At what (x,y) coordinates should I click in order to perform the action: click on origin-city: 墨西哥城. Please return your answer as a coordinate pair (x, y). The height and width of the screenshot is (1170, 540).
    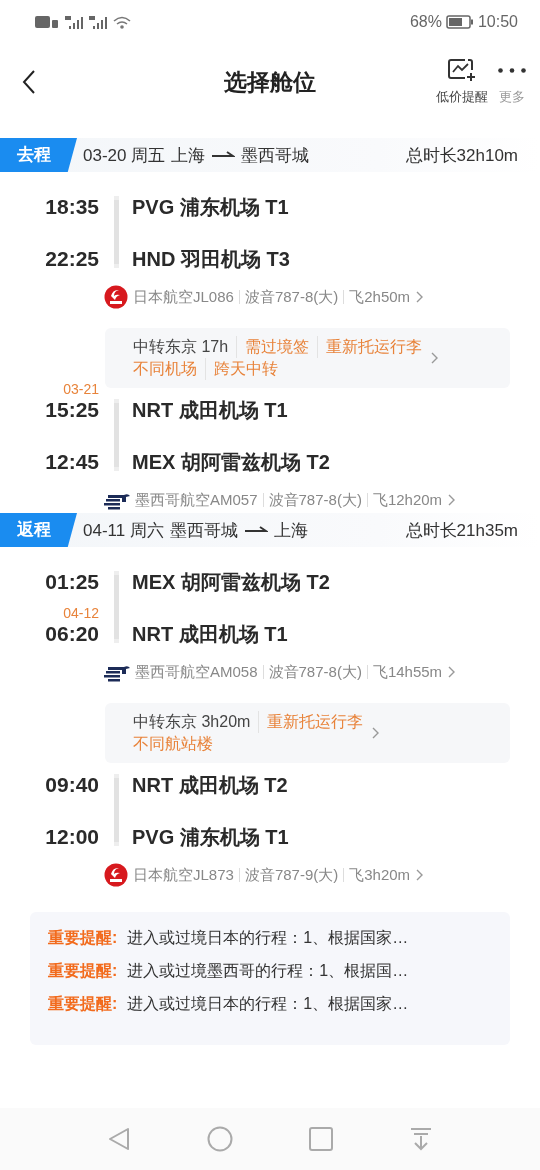
    Looking at the image, I should click on (203, 530).